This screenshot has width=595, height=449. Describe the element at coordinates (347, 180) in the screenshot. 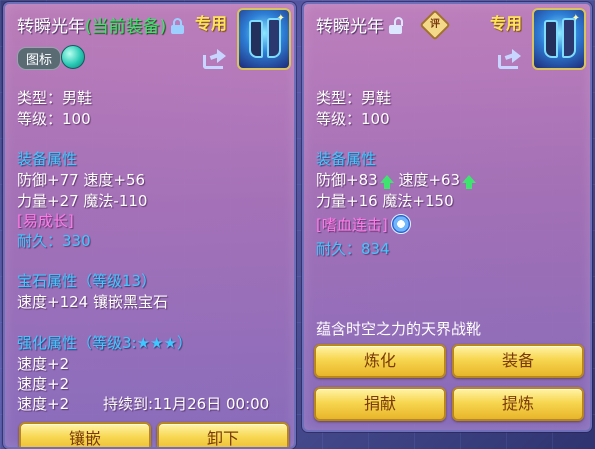

I see `attr-defense: 防御+83` at that location.